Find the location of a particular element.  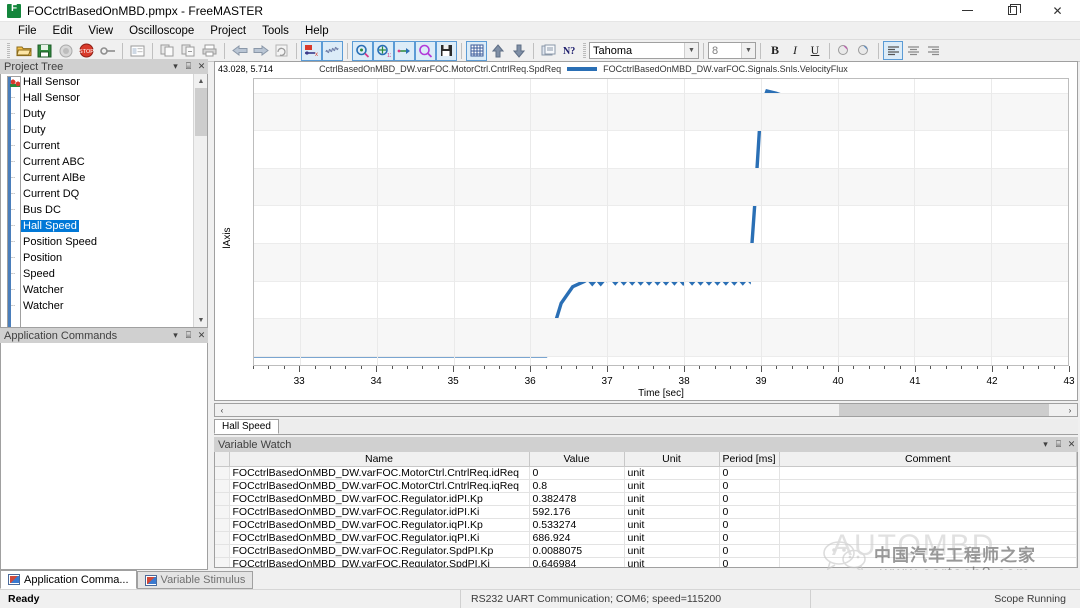

scroll-down-icon: ▼ is located at coordinates (200, 320).